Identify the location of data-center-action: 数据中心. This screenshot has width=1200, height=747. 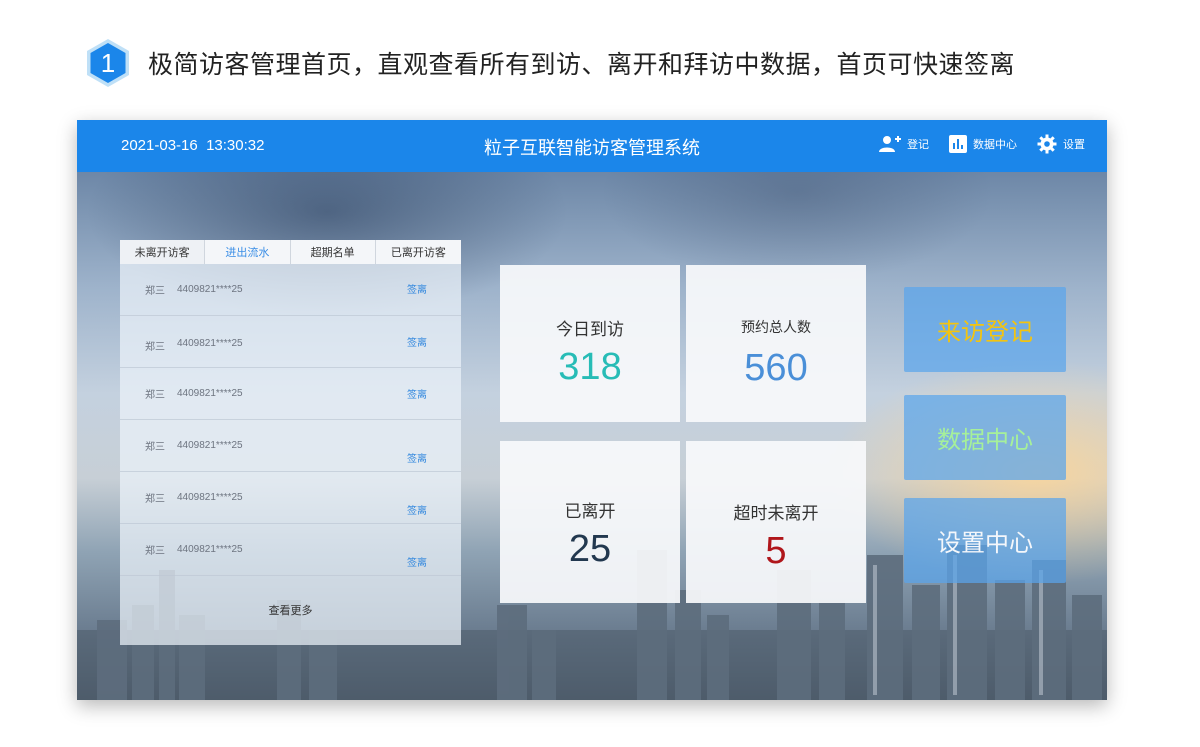
(983, 144).